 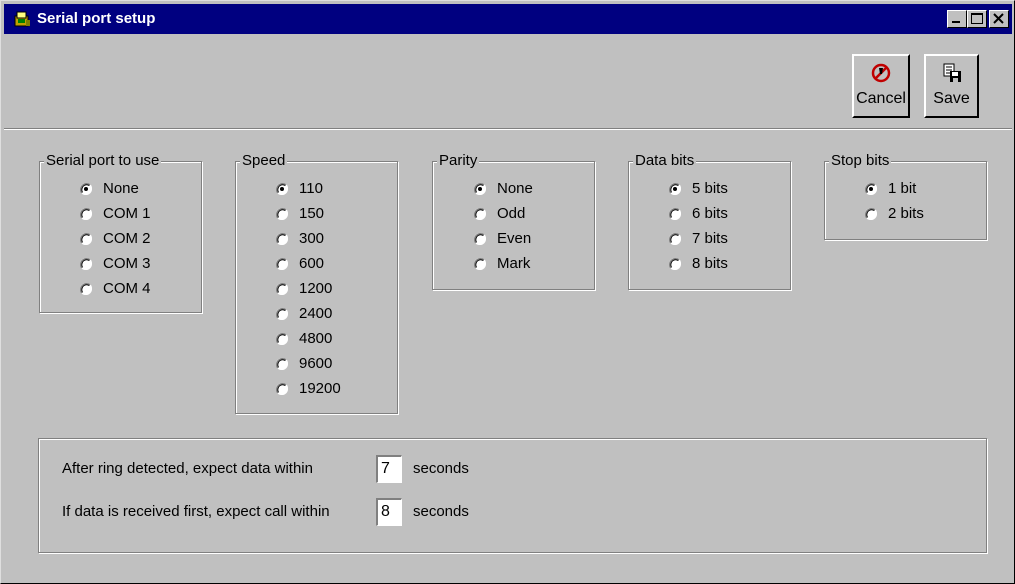 What do you see at coordinates (710, 238) in the screenshot?
I see `radio-label: 7 bits` at bounding box center [710, 238].